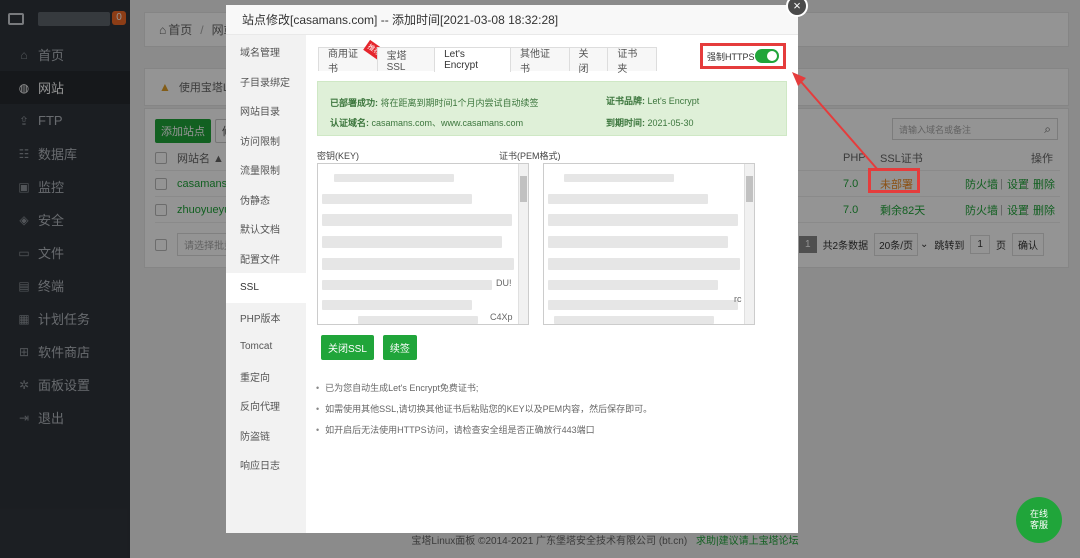 The image size is (1080, 558). What do you see at coordinates (835, 121) in the screenshot?
I see `annotation-arrow` at bounding box center [835, 121].